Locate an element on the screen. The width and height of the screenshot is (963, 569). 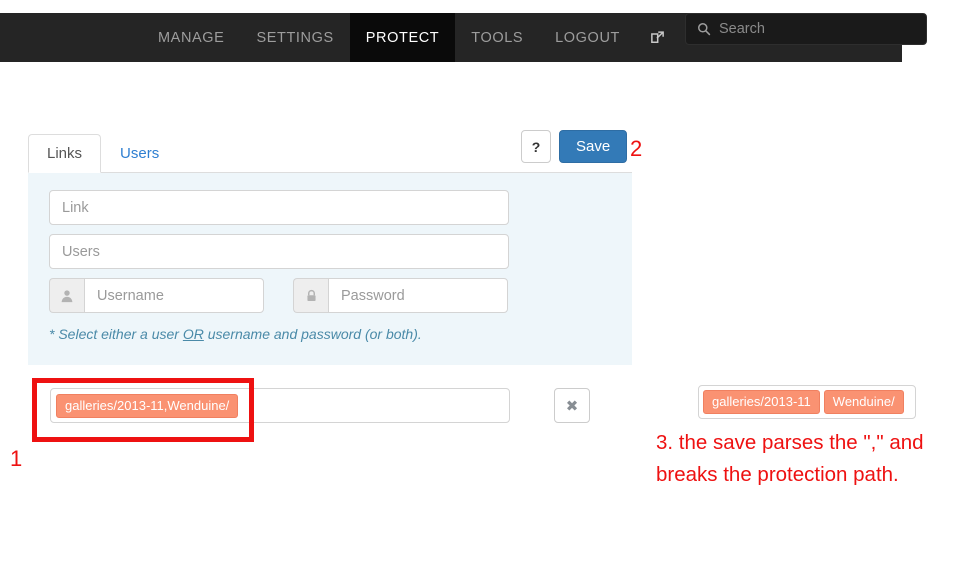
tab-actions: ? Save is located at coordinates (574, 146).